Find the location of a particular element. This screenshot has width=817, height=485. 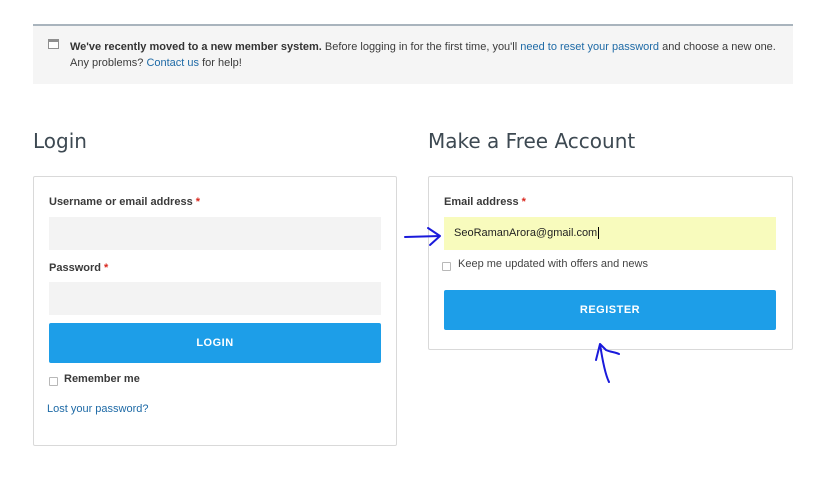

email-input-value: SeoRamanArora@gmail.com is located at coordinates (526, 233).